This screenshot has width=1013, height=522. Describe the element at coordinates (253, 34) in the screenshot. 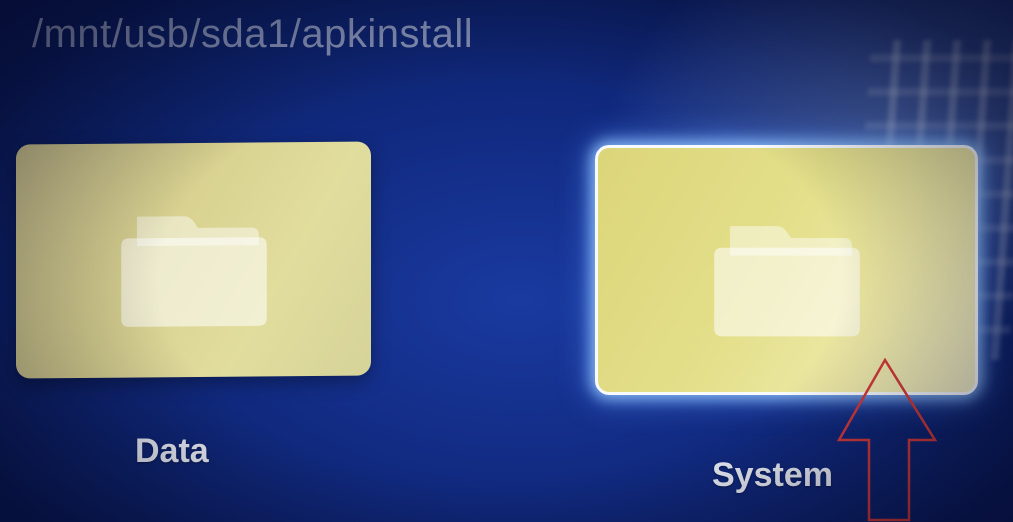

I see `current-path: /mnt/usb/sda1/apkinstall` at that location.